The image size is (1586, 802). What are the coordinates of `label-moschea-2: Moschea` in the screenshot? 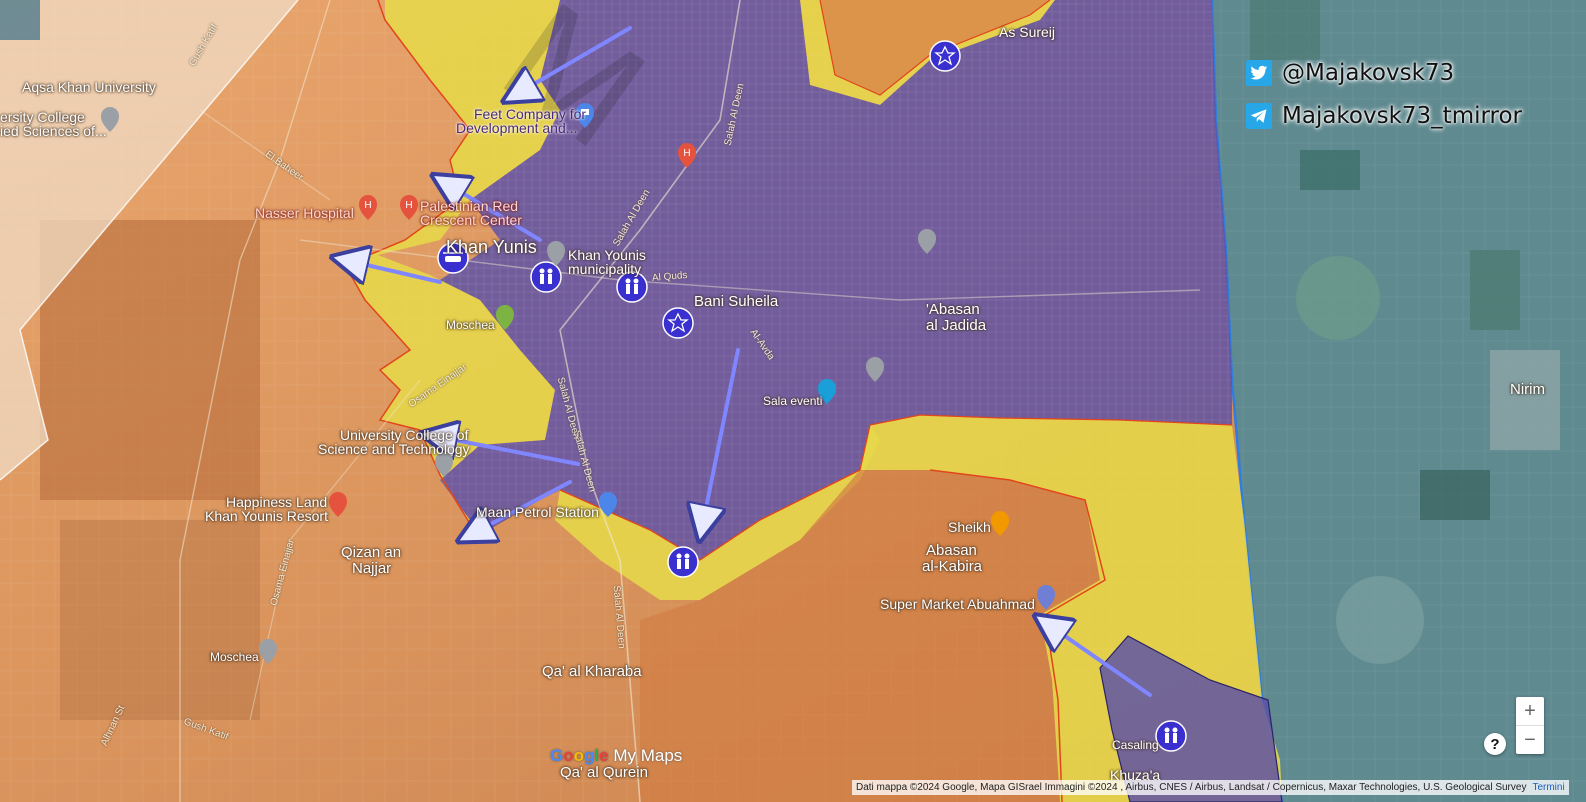 It's located at (234, 657).